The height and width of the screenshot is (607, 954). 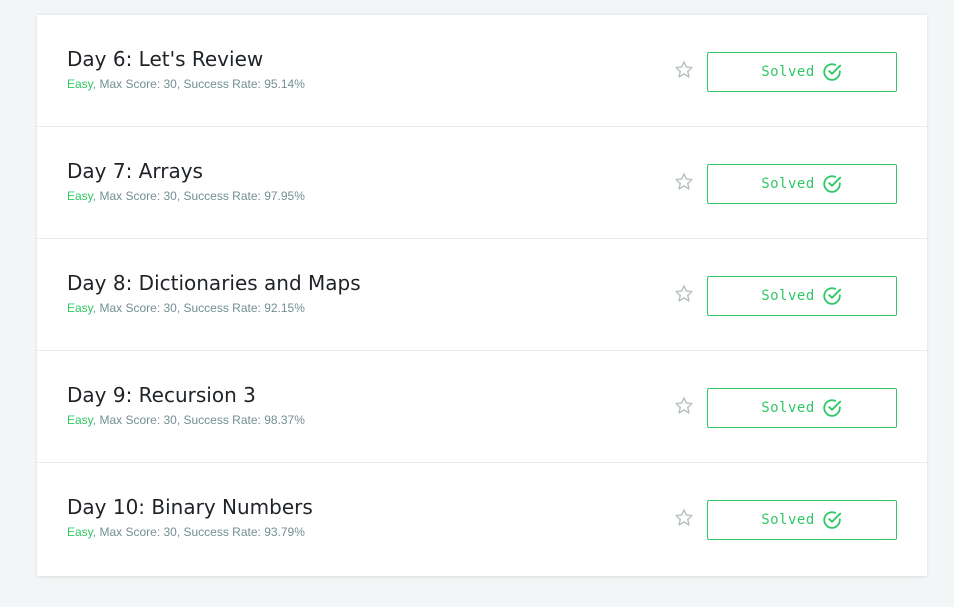 I want to click on challenge-details: , Max Score: 30, Success Rate: 92.15%, so click(x=198, y=308).